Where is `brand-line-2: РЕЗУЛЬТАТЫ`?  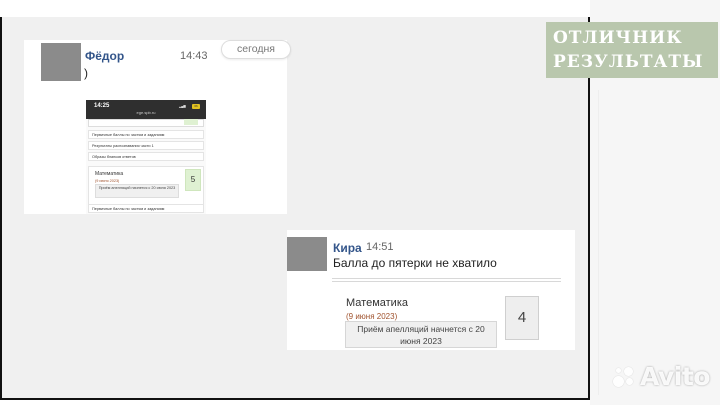 brand-line-2: РЕЗУЛЬТАТЫ is located at coordinates (628, 62).